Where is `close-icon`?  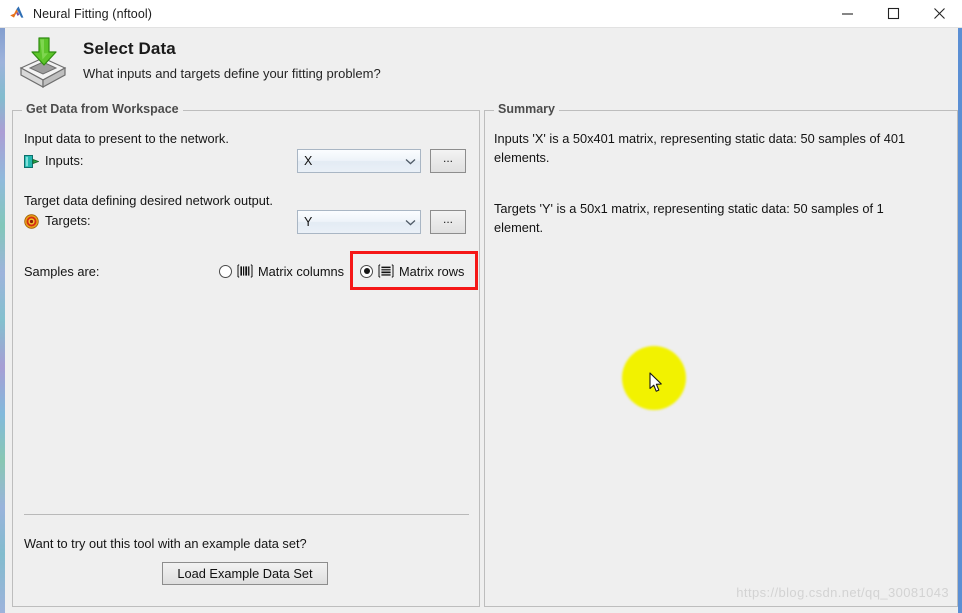 close-icon is located at coordinates (939, 13).